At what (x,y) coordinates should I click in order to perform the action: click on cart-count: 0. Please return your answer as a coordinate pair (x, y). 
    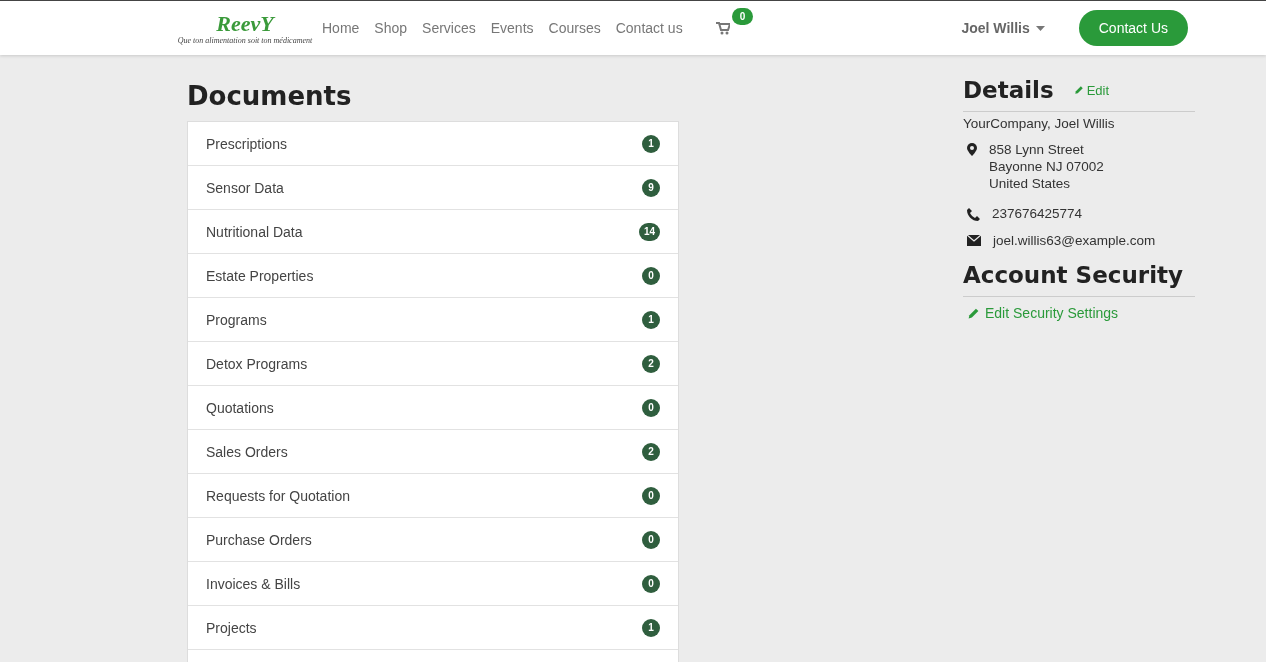
    Looking at the image, I should click on (742, 16).